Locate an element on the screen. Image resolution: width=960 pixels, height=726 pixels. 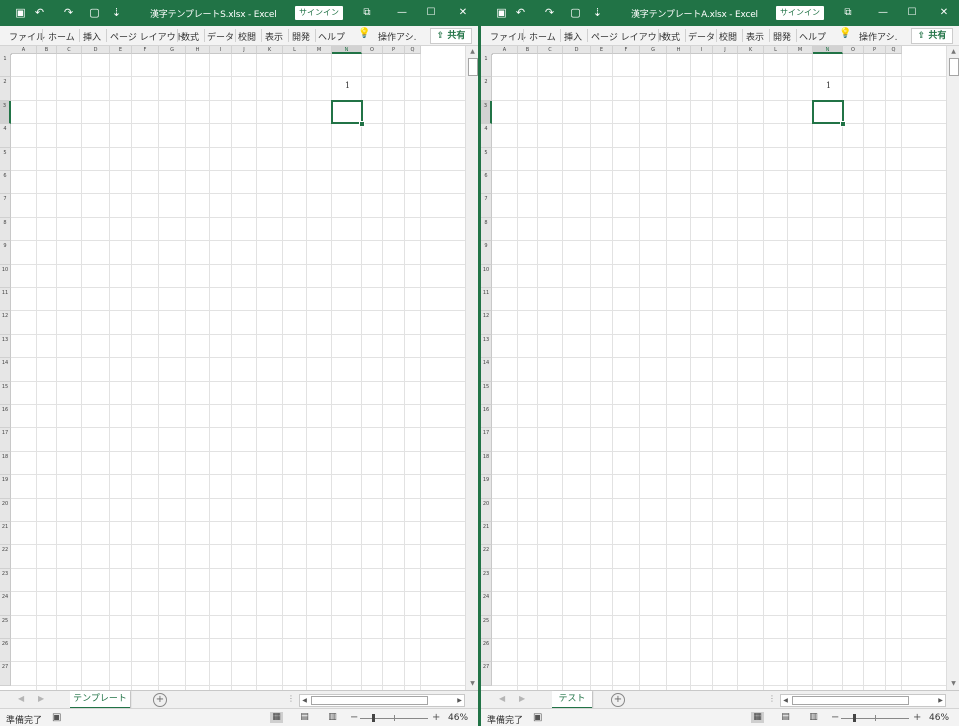
row-header: 12 is located at coordinates (486, 323).